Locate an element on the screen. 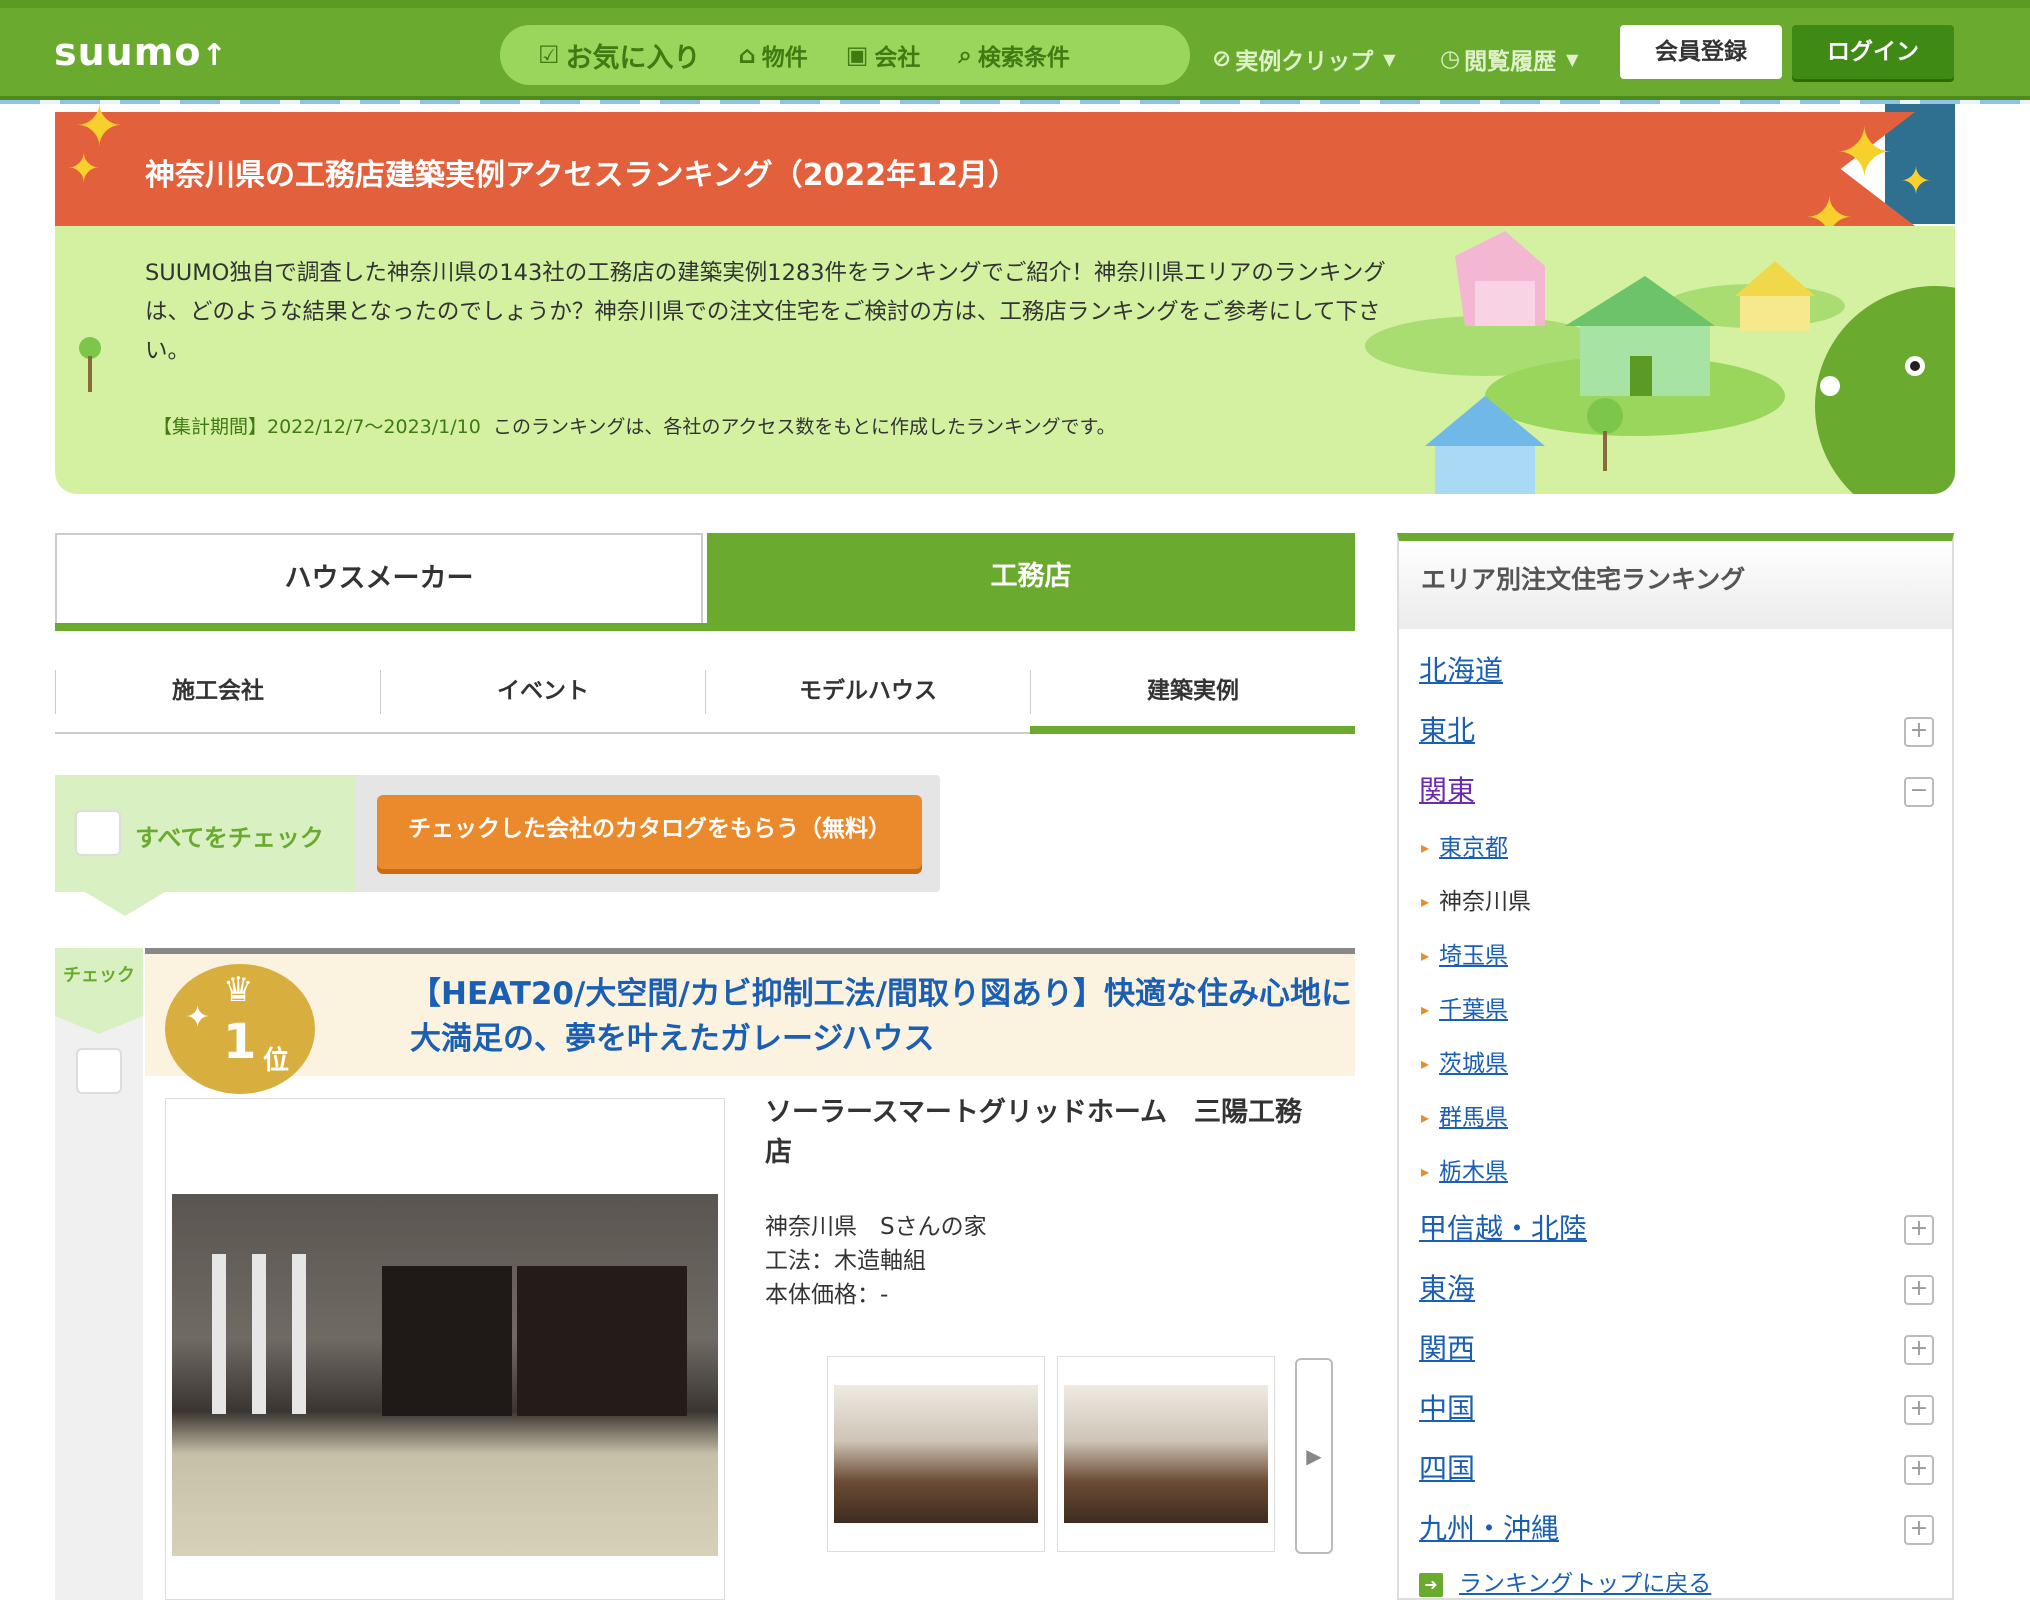  example-clip-menu: ⊘ 実例クリップ ▼ is located at coordinates (1304, 59).